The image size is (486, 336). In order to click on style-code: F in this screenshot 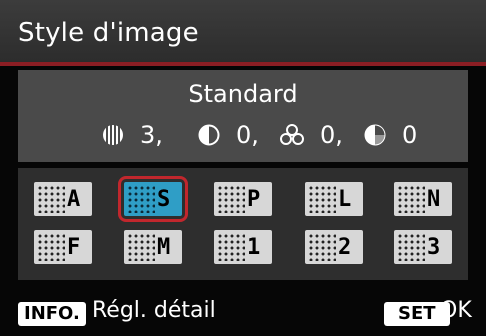, I will do `click(74, 247)`.